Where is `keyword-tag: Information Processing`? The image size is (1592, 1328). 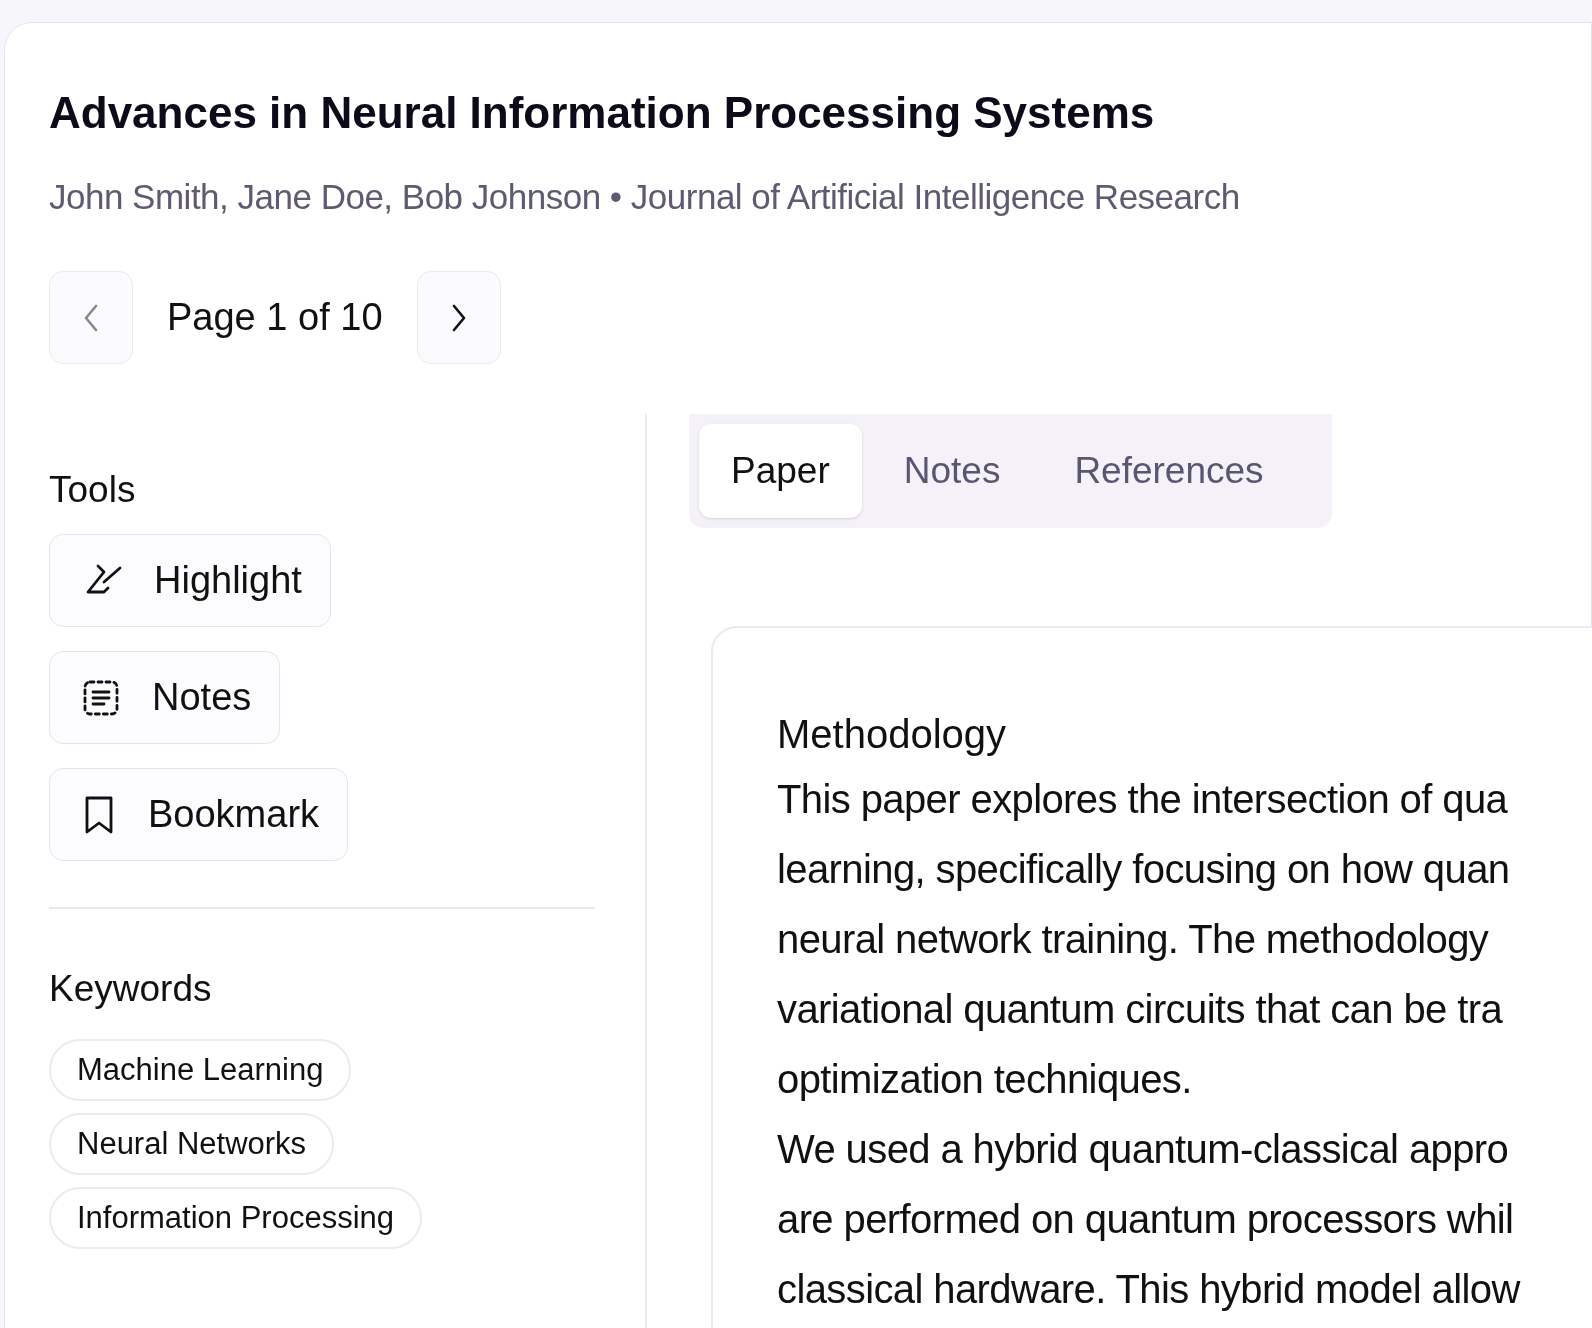 keyword-tag: Information Processing is located at coordinates (236, 1218).